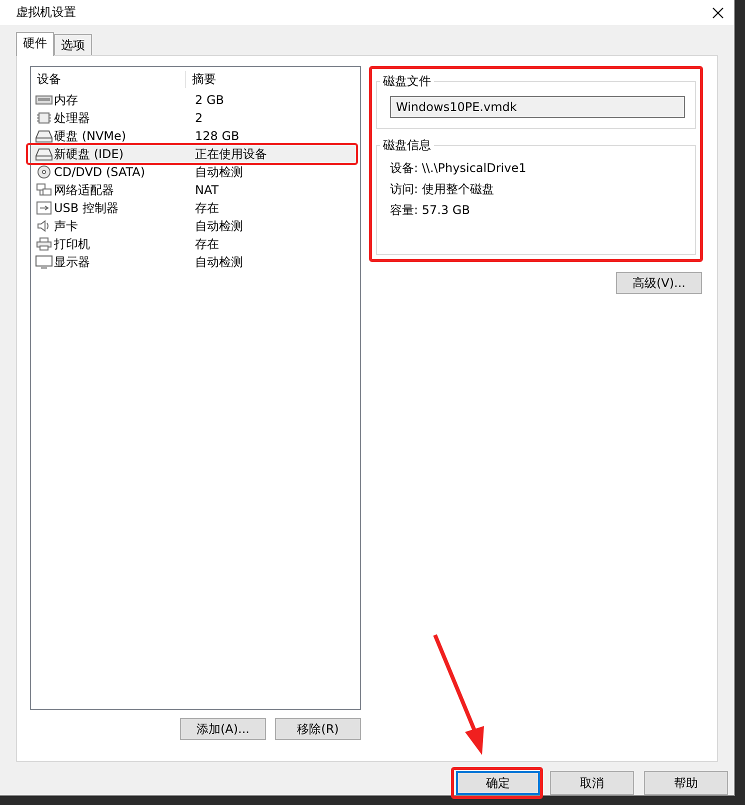 The image size is (745, 805). Describe the element at coordinates (100, 172) in the screenshot. I see `device-name: CD/DVD (SATA)` at that location.